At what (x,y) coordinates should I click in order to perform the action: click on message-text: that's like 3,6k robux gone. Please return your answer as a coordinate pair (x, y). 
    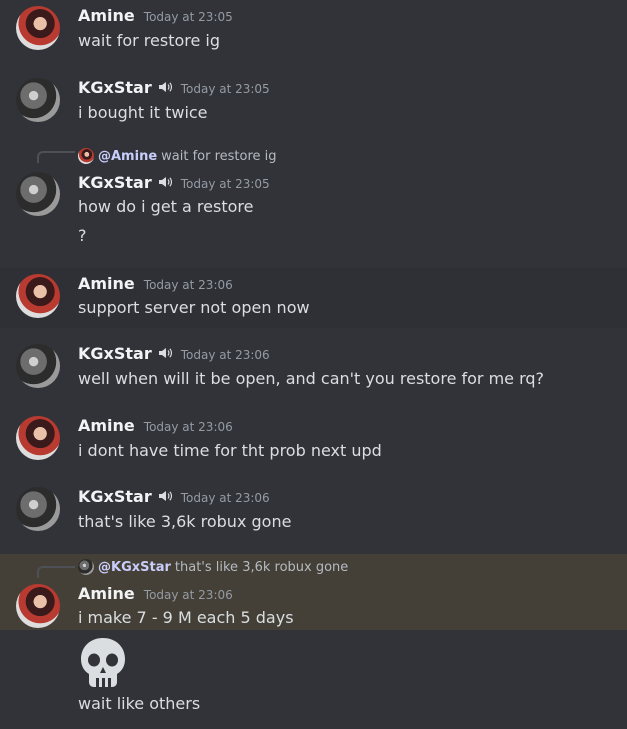
    Looking at the image, I should click on (185, 521).